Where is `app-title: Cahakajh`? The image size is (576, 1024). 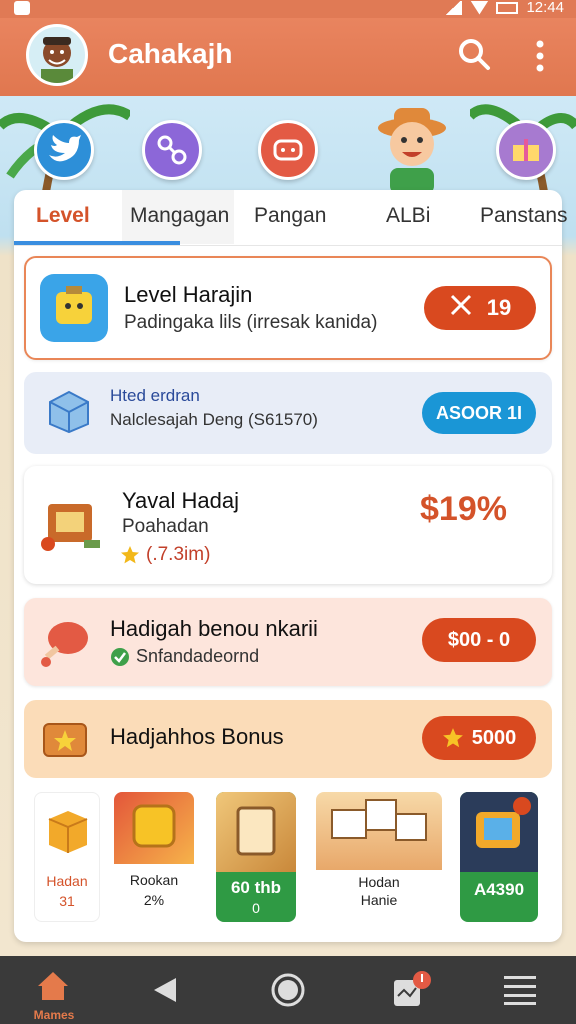 app-title: Cahakajh is located at coordinates (170, 53).